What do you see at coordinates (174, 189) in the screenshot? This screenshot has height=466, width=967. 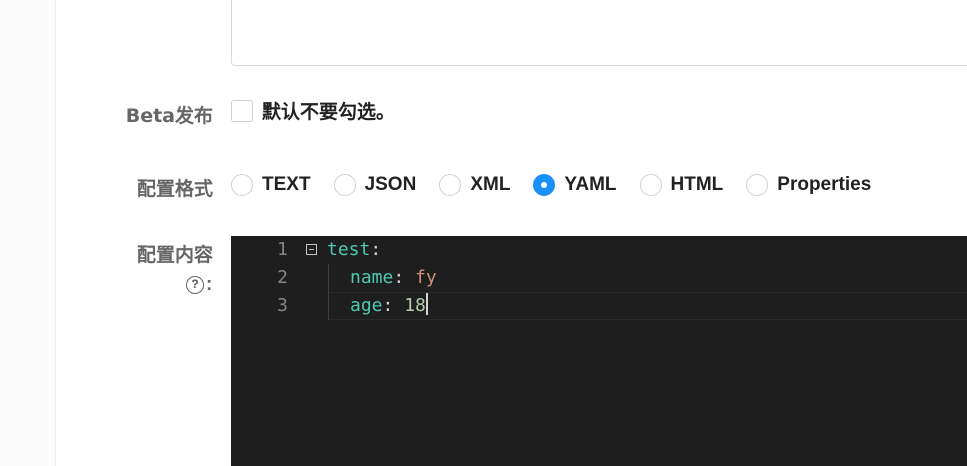 I see `format-label: 配置格式` at bounding box center [174, 189].